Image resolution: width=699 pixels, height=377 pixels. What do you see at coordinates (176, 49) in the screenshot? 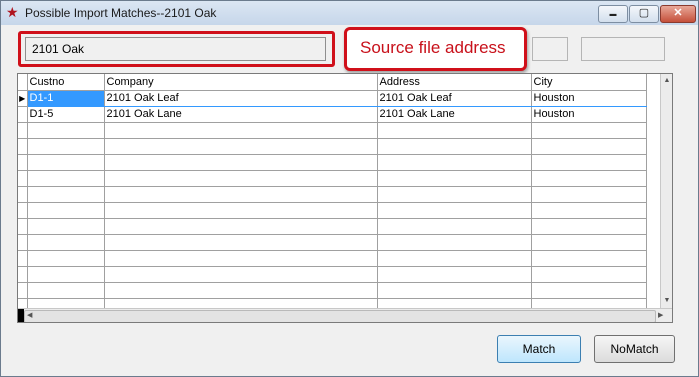
I see `source-field-highlight` at bounding box center [176, 49].